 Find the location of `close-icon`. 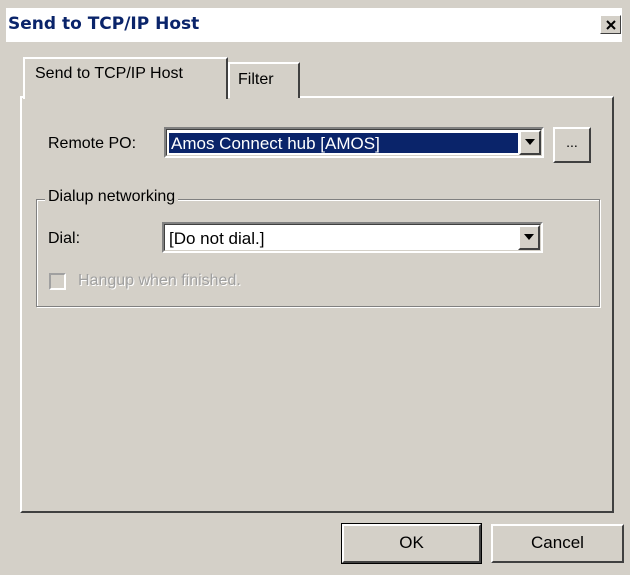

close-icon is located at coordinates (611, 25).